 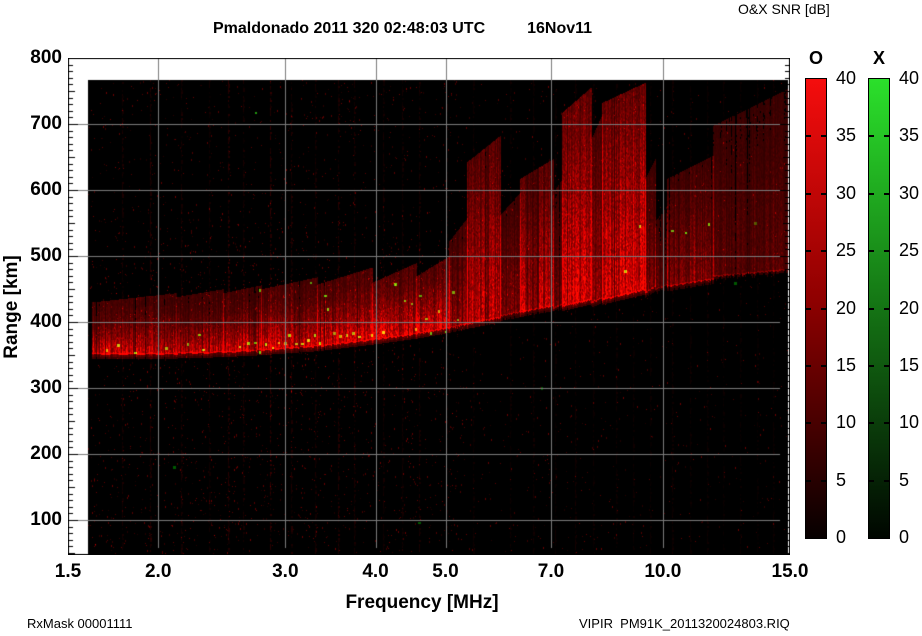 I want to click on rxmask-label: RxMask 00001111, so click(x=80, y=623).